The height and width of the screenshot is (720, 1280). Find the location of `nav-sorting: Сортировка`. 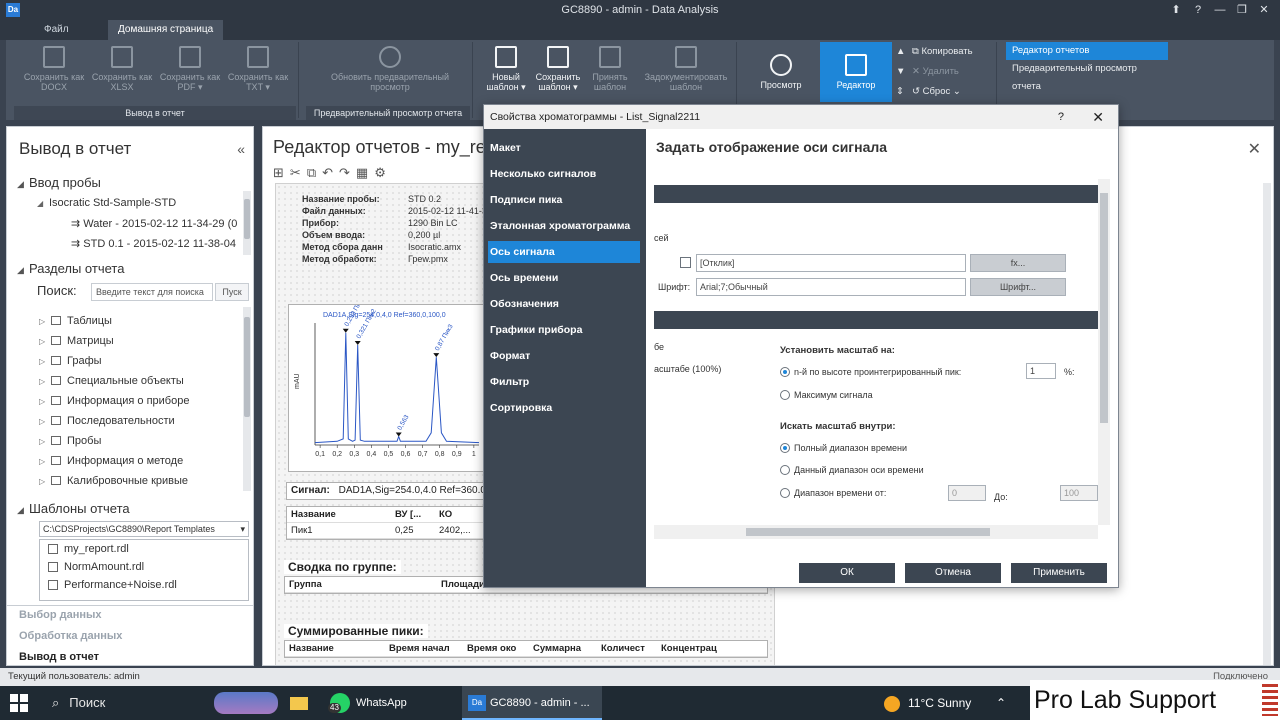

nav-sorting: Сортировка is located at coordinates (564, 408).